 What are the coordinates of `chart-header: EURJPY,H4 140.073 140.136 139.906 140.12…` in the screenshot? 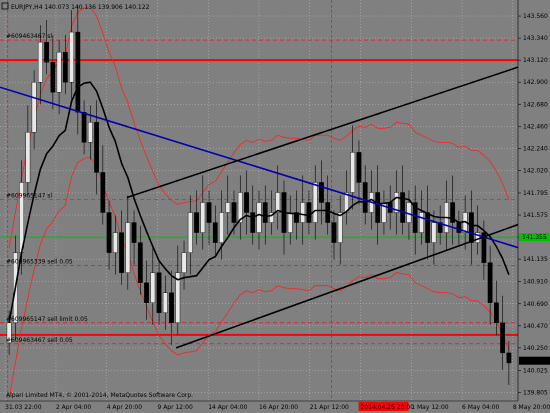 It's located at (75, 6).